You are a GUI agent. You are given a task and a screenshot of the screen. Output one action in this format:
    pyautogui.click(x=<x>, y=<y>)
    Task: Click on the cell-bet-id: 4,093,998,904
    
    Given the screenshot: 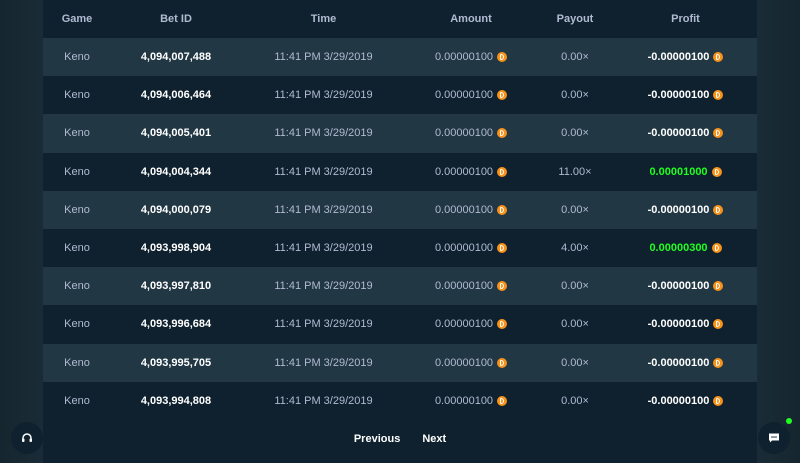 What is the action you would take?
    pyautogui.click(x=176, y=248)
    